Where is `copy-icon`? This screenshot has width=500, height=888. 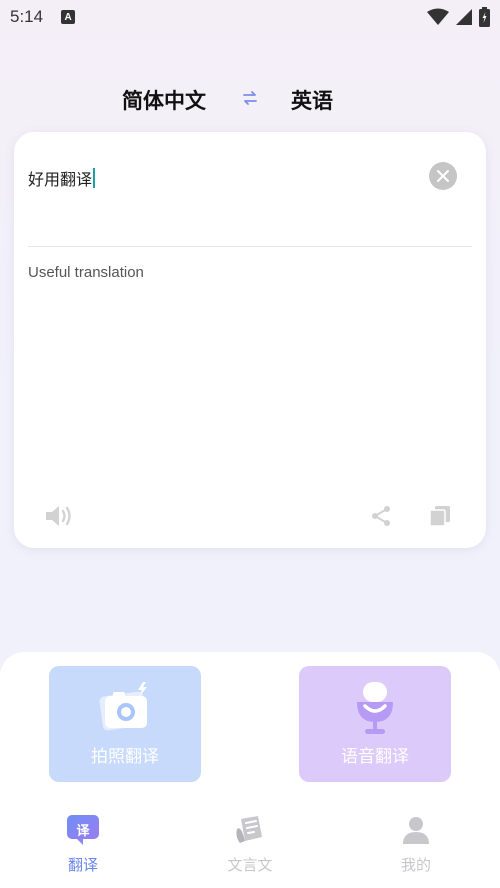
copy-icon is located at coordinates (440, 516).